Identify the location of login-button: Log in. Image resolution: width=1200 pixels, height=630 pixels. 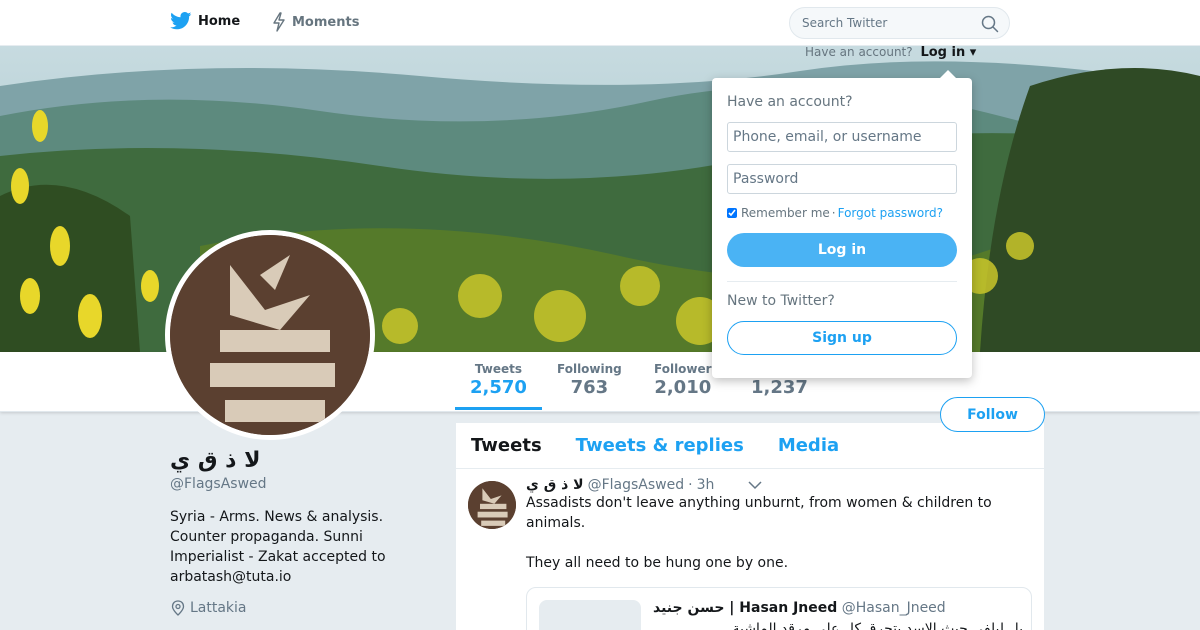
(842, 250).